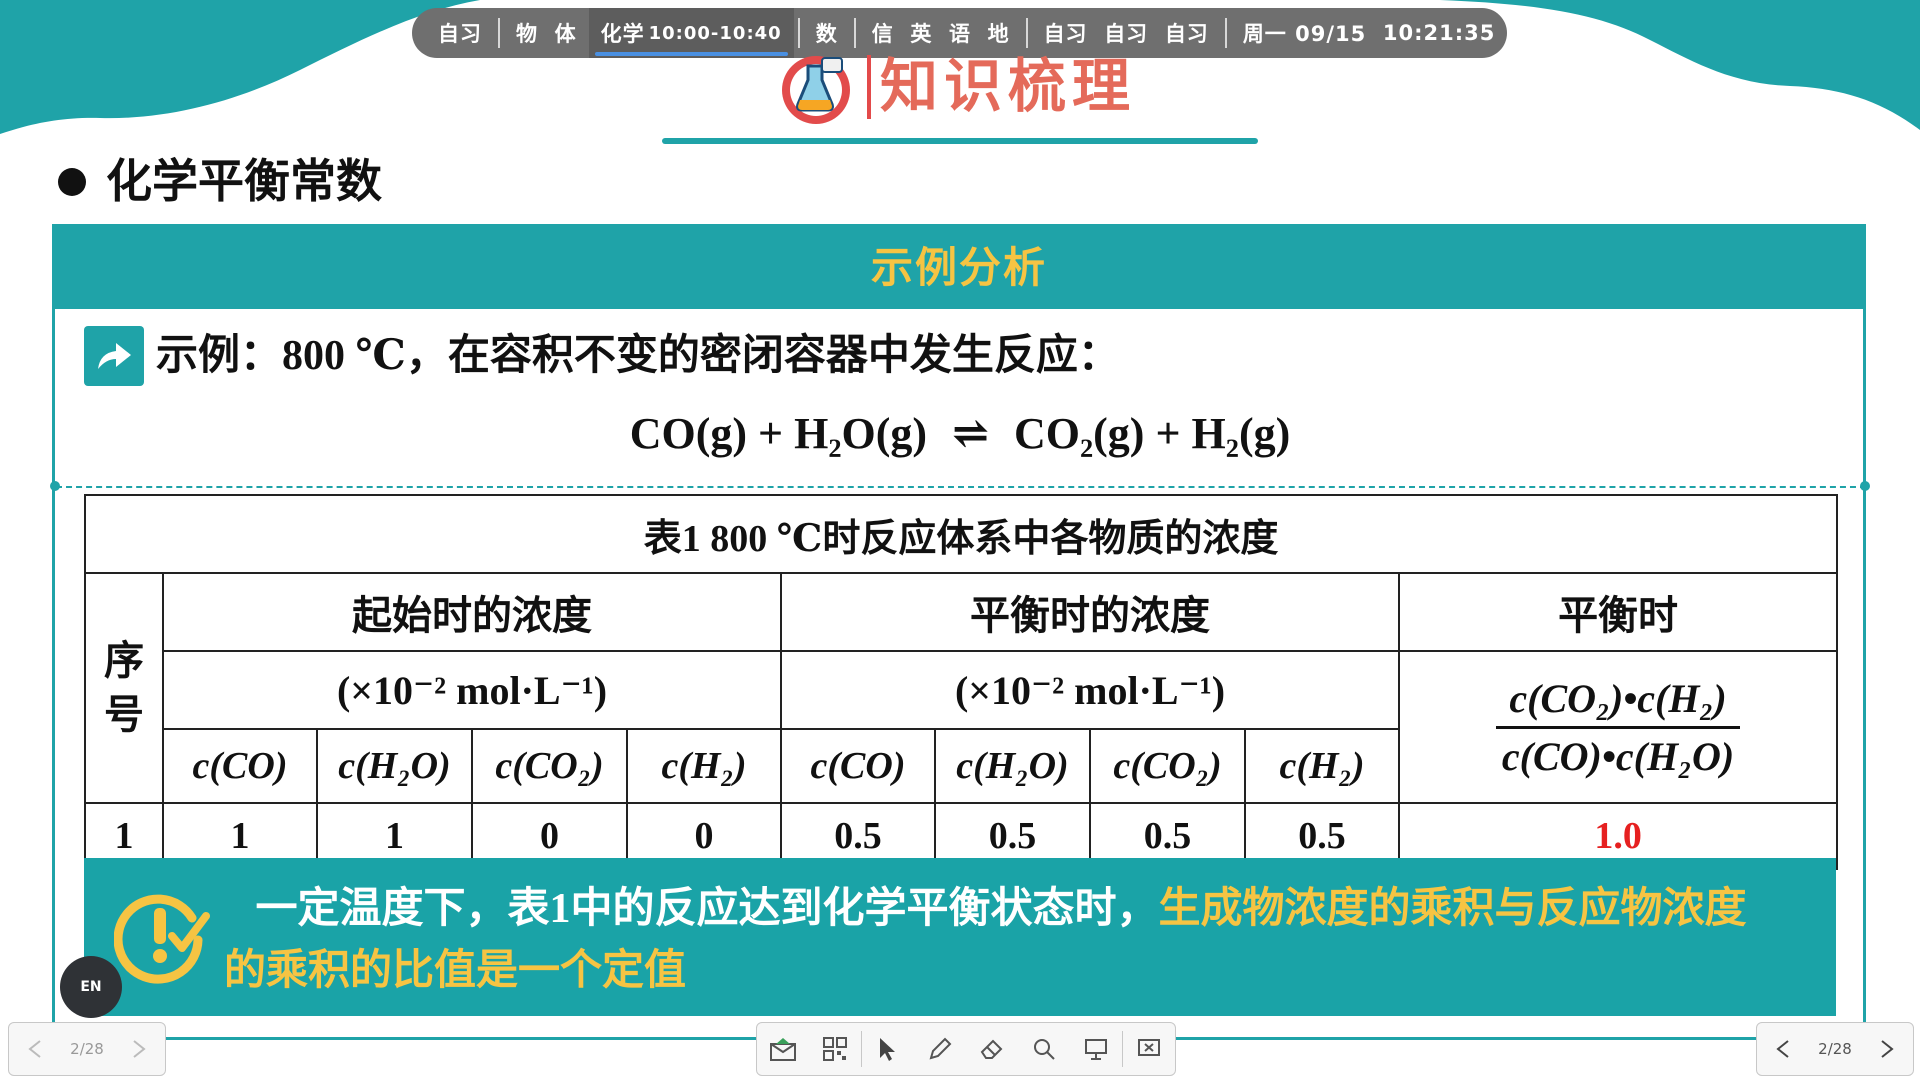 This screenshot has height=1080, width=1920. Describe the element at coordinates (941, 33) in the screenshot. I see `schedule-item: 信 英 语 地` at that location.